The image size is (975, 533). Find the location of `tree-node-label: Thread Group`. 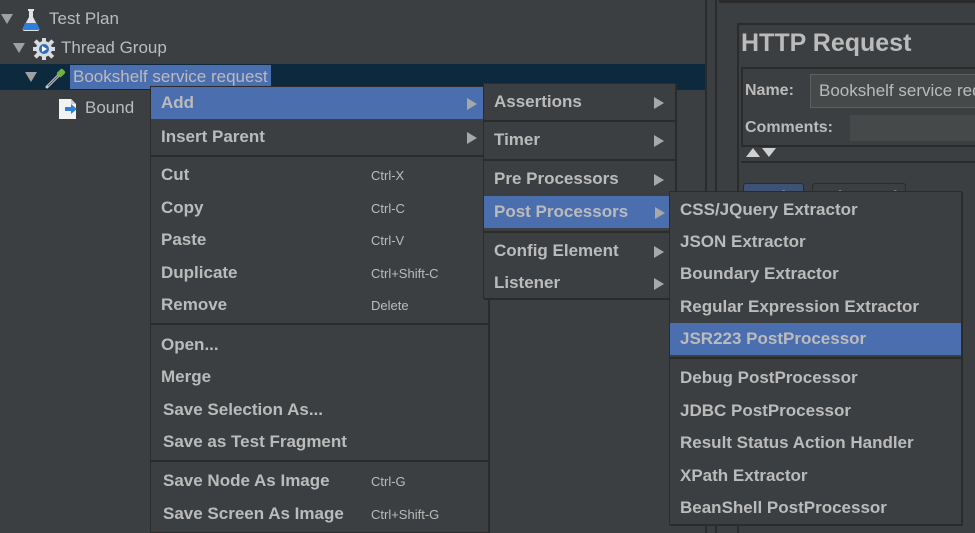

tree-node-label: Thread Group is located at coordinates (114, 47).